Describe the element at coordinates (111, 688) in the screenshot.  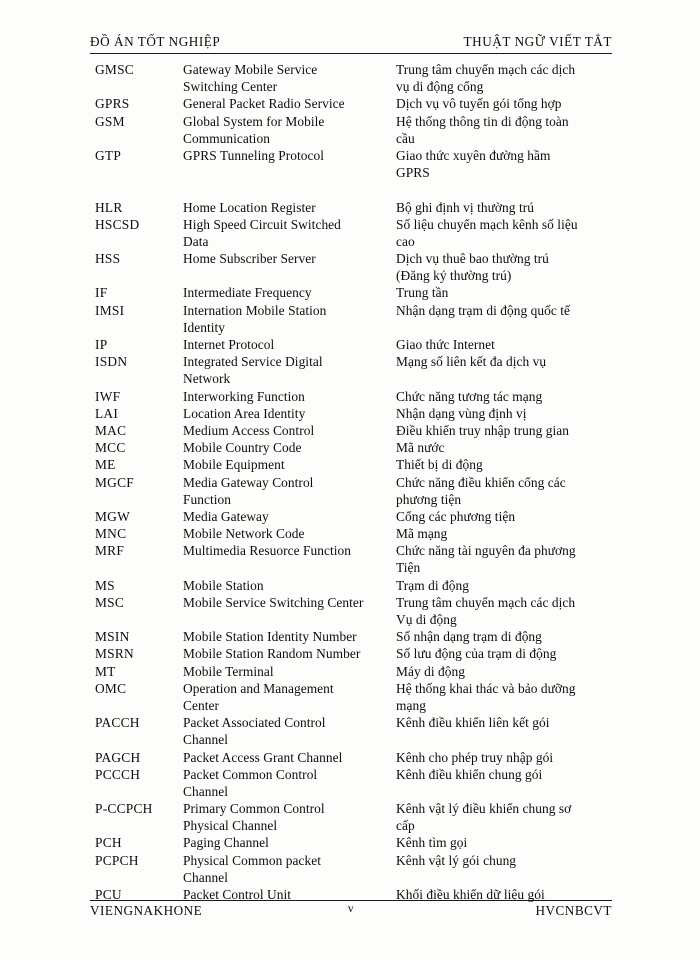
I see `abbreviation-cell: OMC` at that location.